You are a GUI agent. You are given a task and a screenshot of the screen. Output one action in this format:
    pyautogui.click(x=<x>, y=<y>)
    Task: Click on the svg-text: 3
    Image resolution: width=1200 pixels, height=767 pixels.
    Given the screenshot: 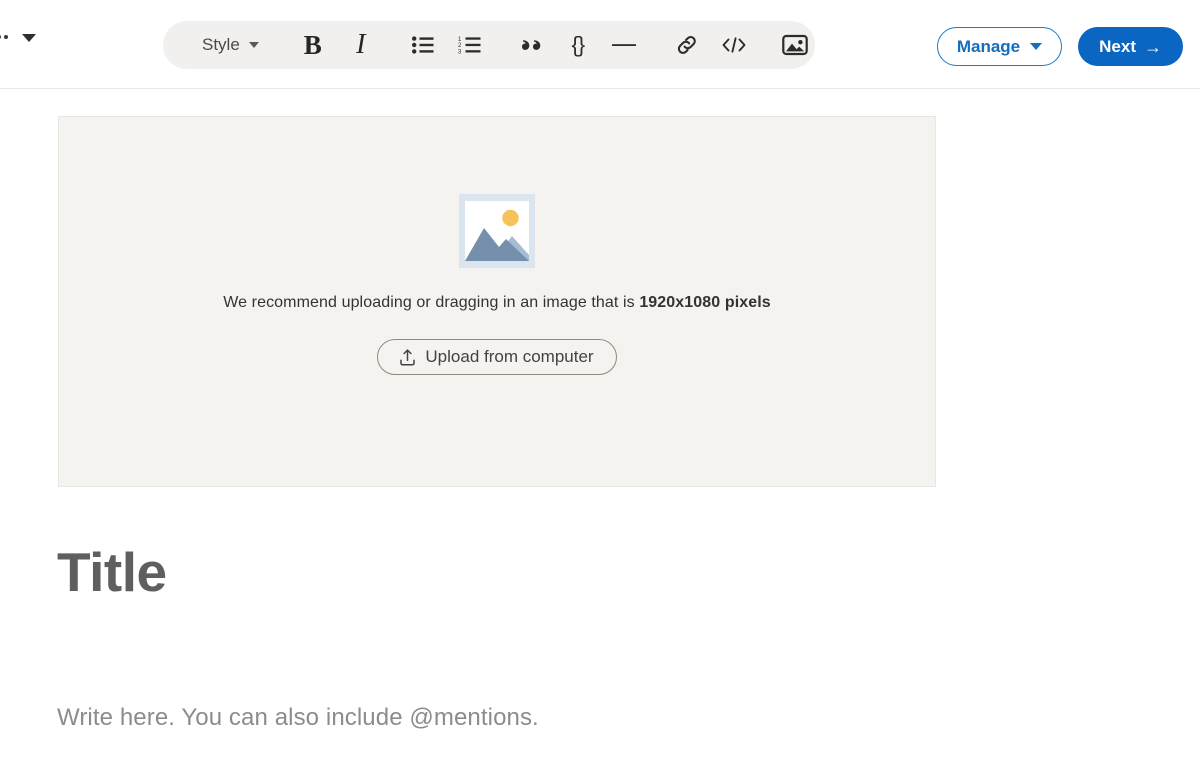 What is the action you would take?
    pyautogui.click(x=460, y=52)
    